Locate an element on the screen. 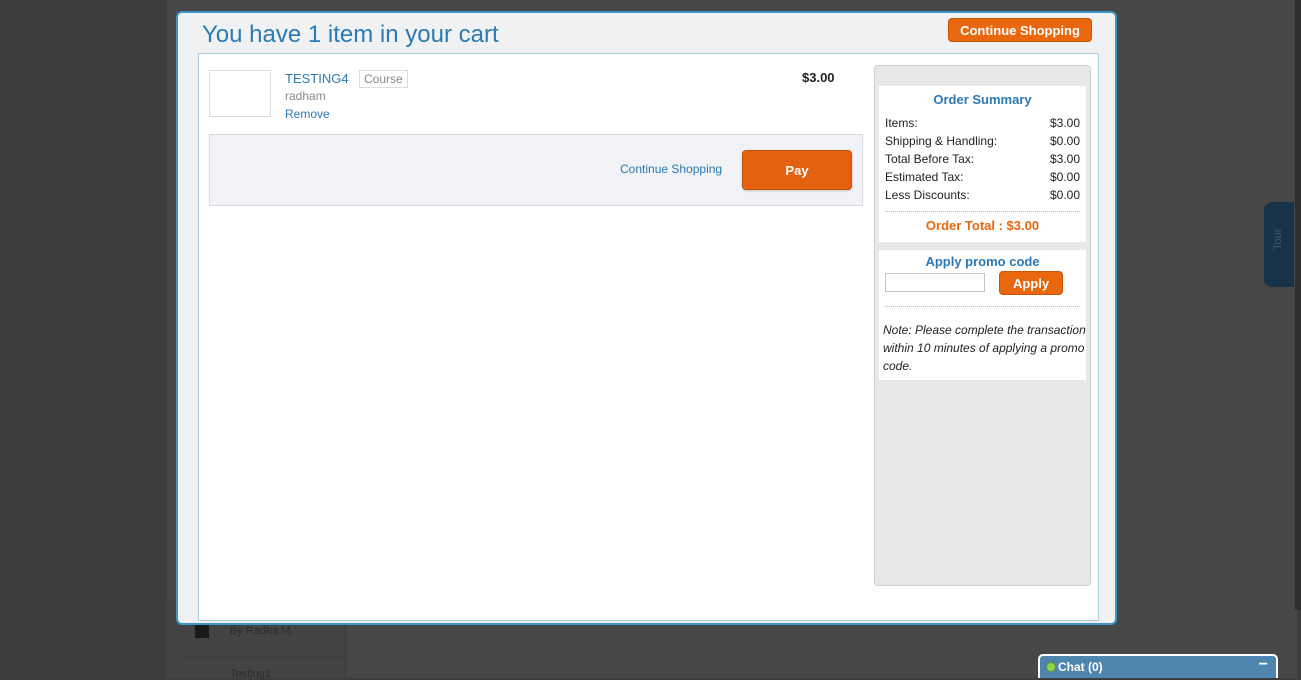 The image size is (1301, 680). background-course-author: By Radha M is located at coordinates (260, 631).